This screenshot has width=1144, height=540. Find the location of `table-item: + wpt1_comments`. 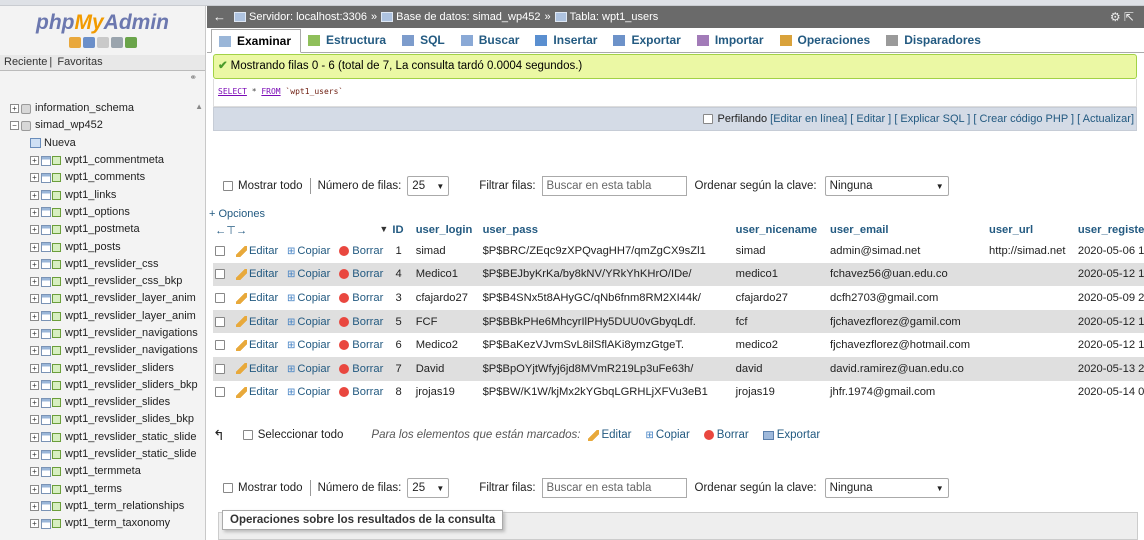

table-item: + wpt1_comments is located at coordinates (102, 177).